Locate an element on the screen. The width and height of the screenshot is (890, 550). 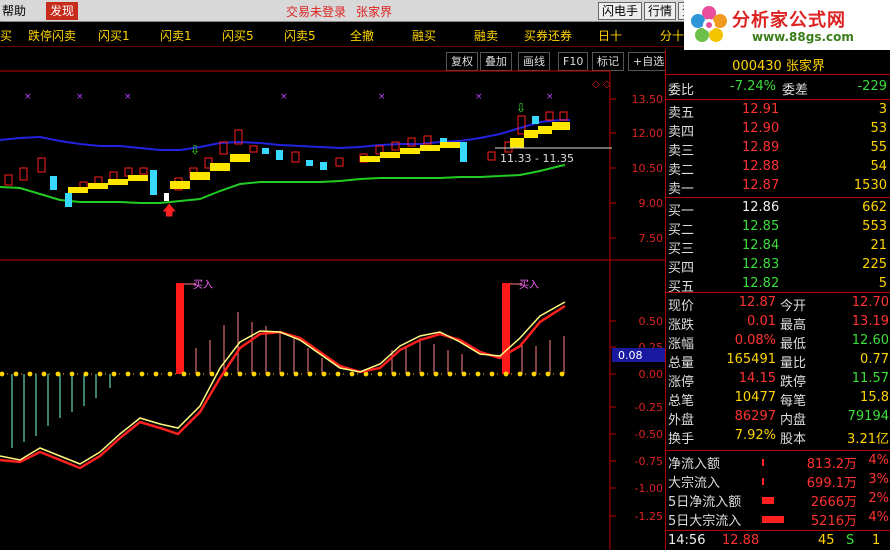
bid-volume: 662 is located at coordinates (874, 207).